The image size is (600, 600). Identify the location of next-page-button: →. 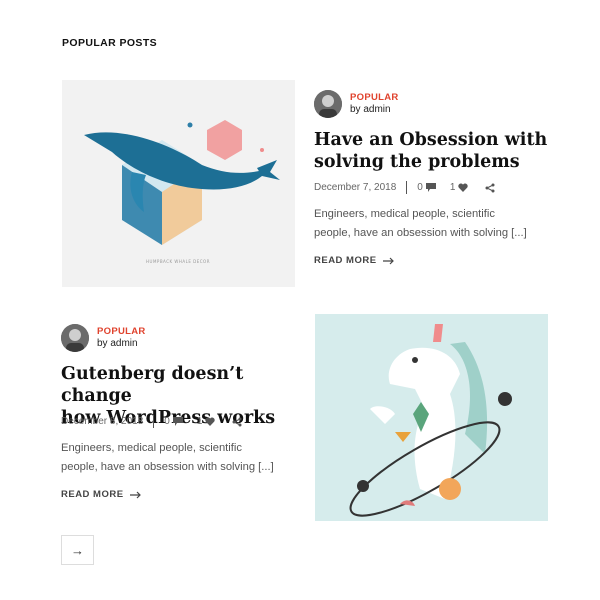
(77, 550).